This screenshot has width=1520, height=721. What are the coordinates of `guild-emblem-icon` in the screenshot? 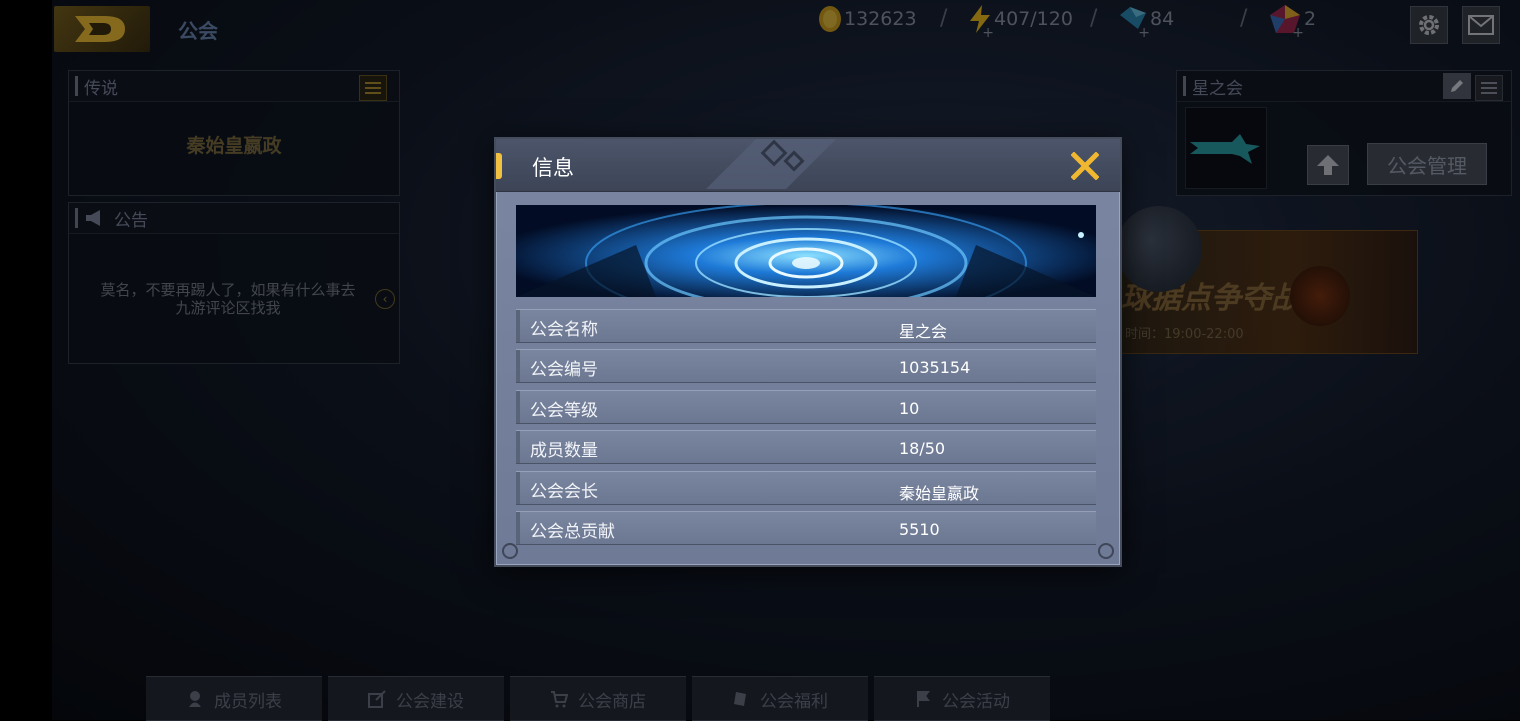 It's located at (1225, 149).